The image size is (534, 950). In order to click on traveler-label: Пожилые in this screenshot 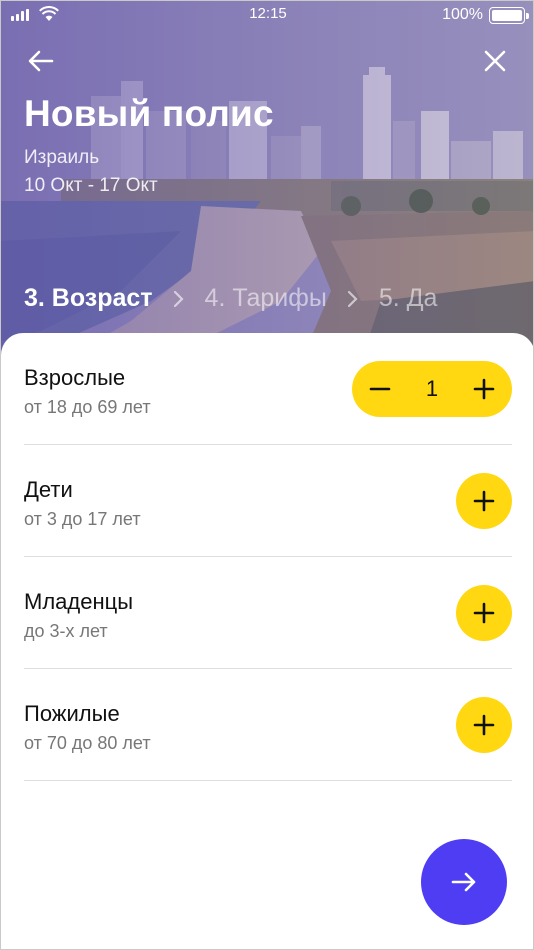, I will do `click(72, 713)`.